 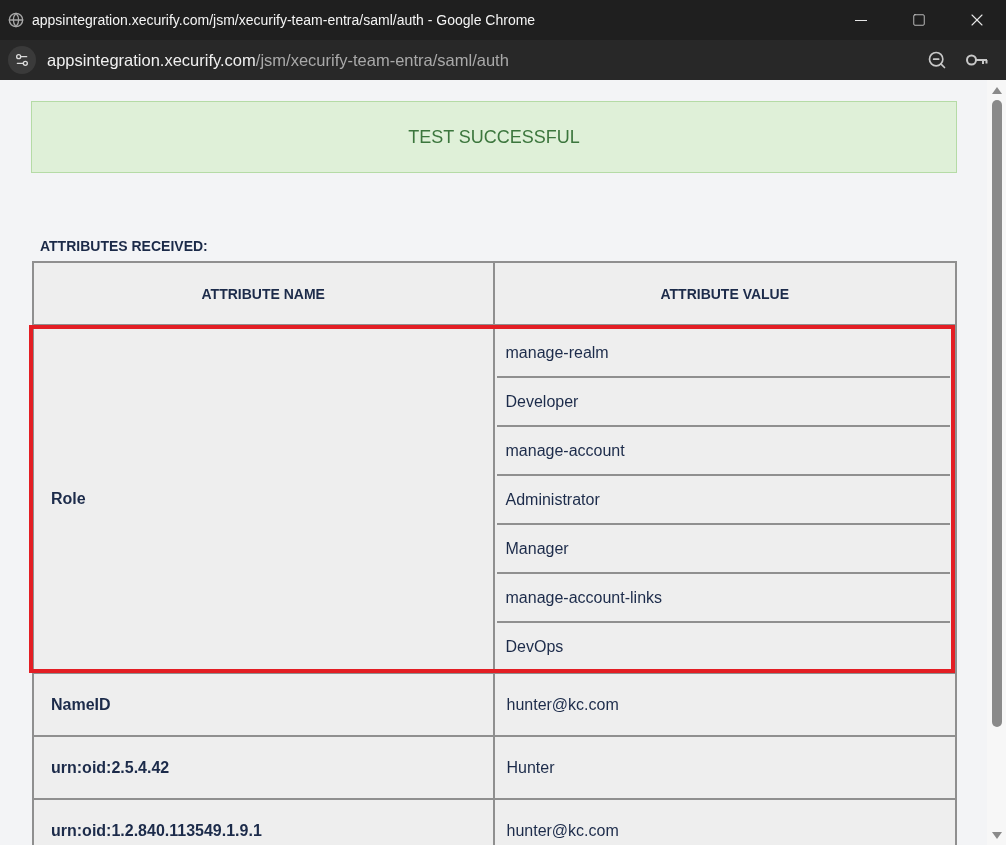 I want to click on scroll-down-icon, so click(x=996, y=835).